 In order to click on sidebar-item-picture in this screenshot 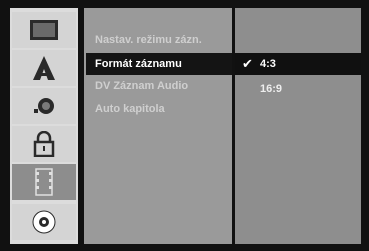, I will do `click(44, 68)`.